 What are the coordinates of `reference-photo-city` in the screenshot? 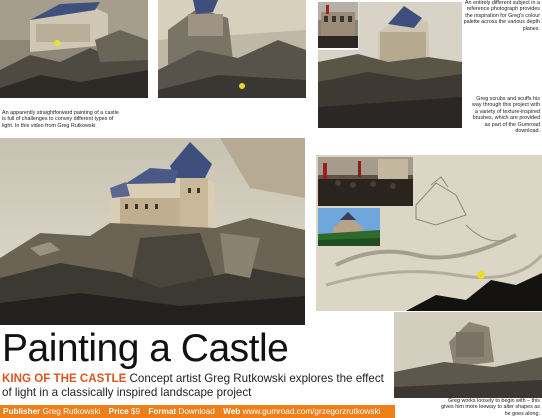 It's located at (338, 25).